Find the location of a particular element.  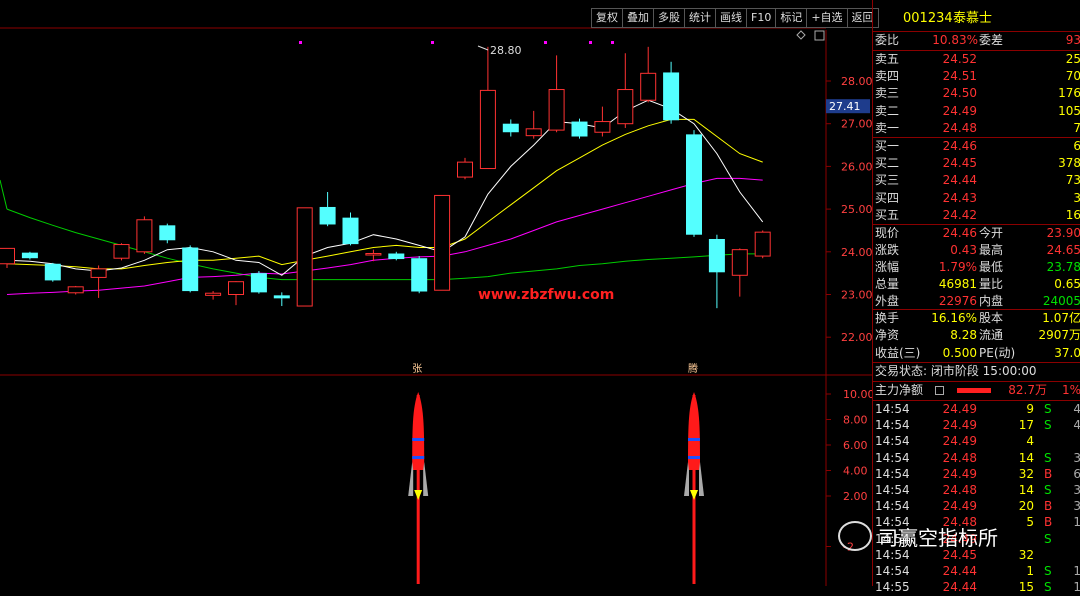

tick-row: 14:54 24.44 1 S 1 is located at coordinates (976, 571).